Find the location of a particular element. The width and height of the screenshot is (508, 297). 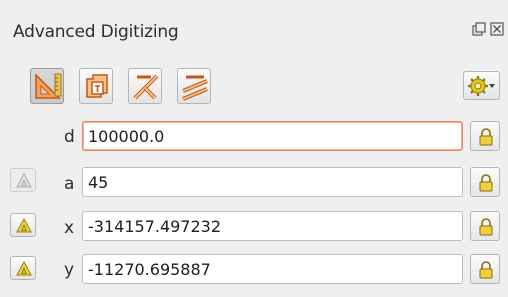

gear-dropdown-icon is located at coordinates (482, 90).